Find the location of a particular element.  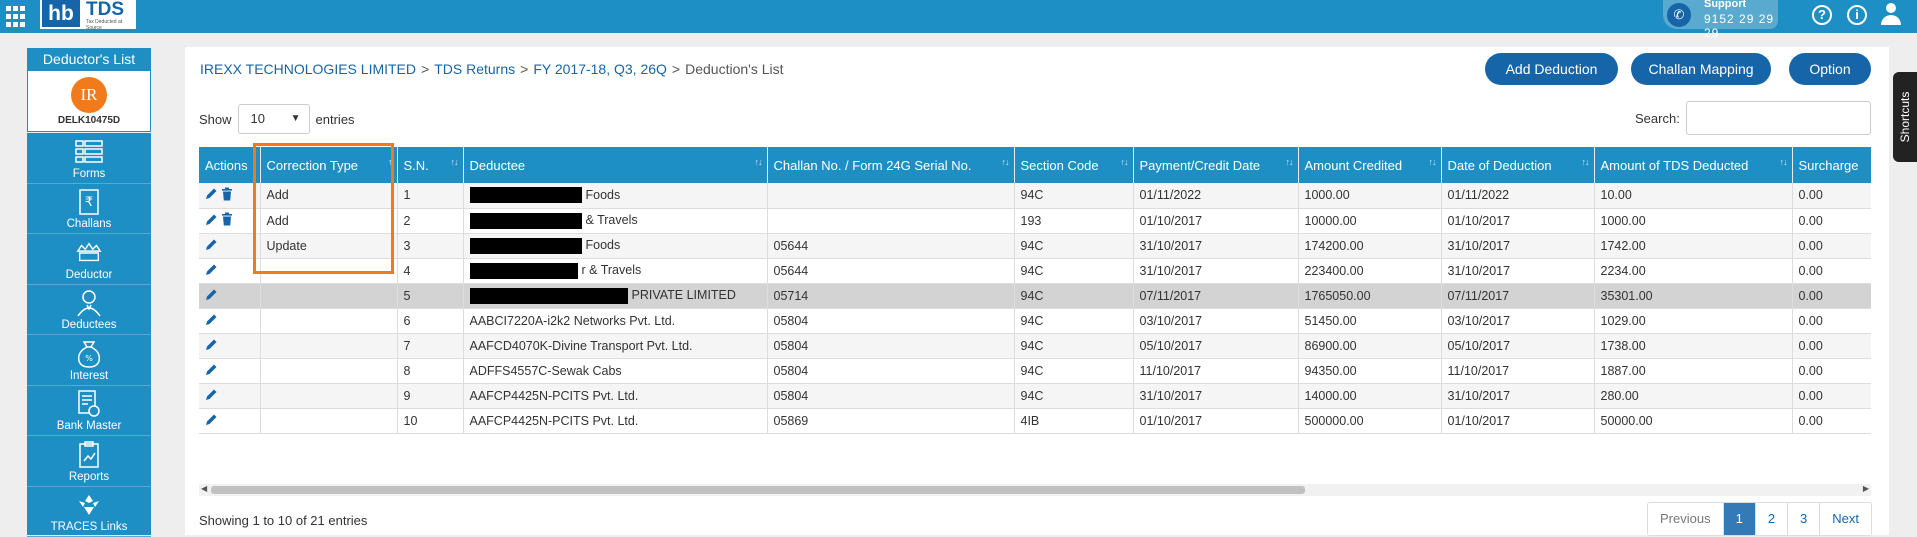

sidebar-item-deductor: Deductor is located at coordinates (89, 259).